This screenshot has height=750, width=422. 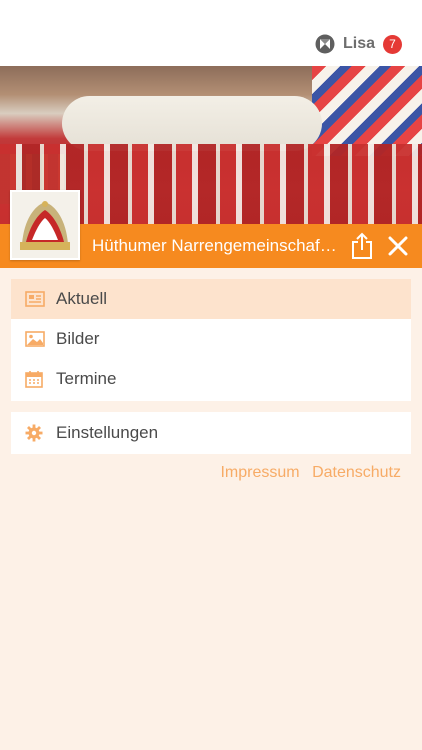 I want to click on menu-item-label: Bilder, so click(x=78, y=338).